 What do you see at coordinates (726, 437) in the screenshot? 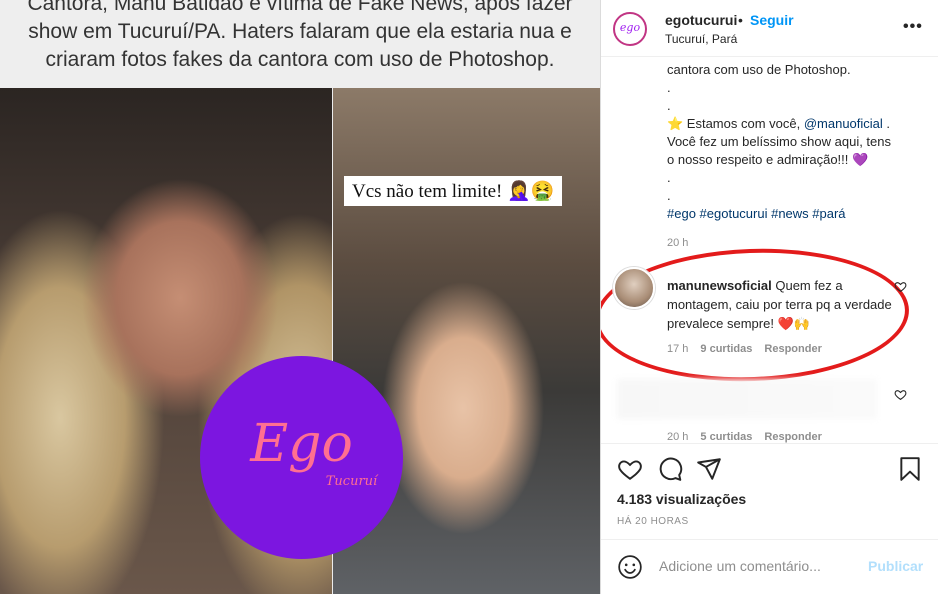
I see `comment-likes: 5 curtidas` at bounding box center [726, 437].